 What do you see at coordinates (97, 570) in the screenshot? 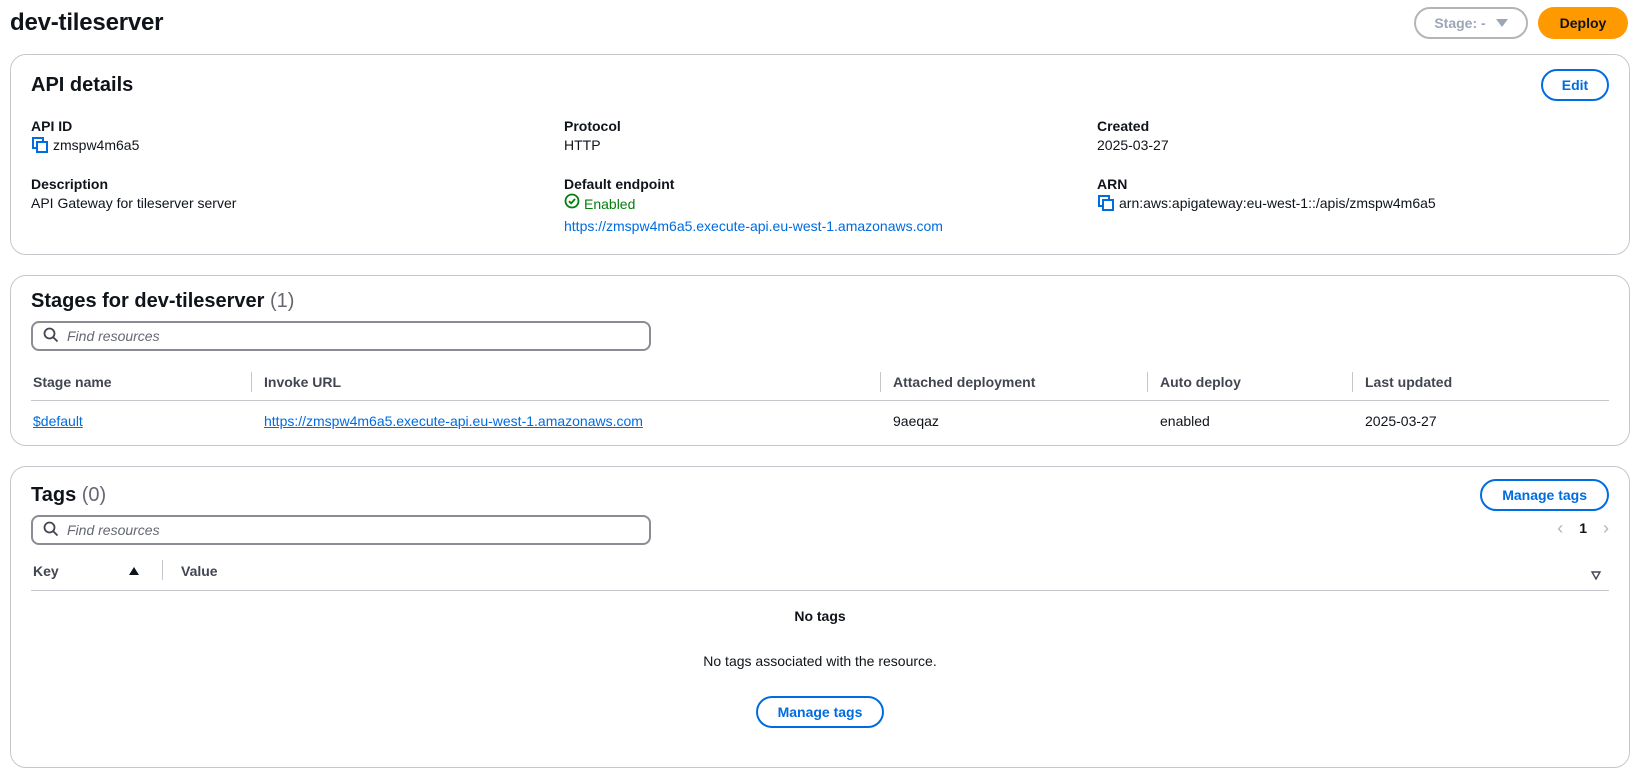
I see `column-header-key: Key` at bounding box center [97, 570].